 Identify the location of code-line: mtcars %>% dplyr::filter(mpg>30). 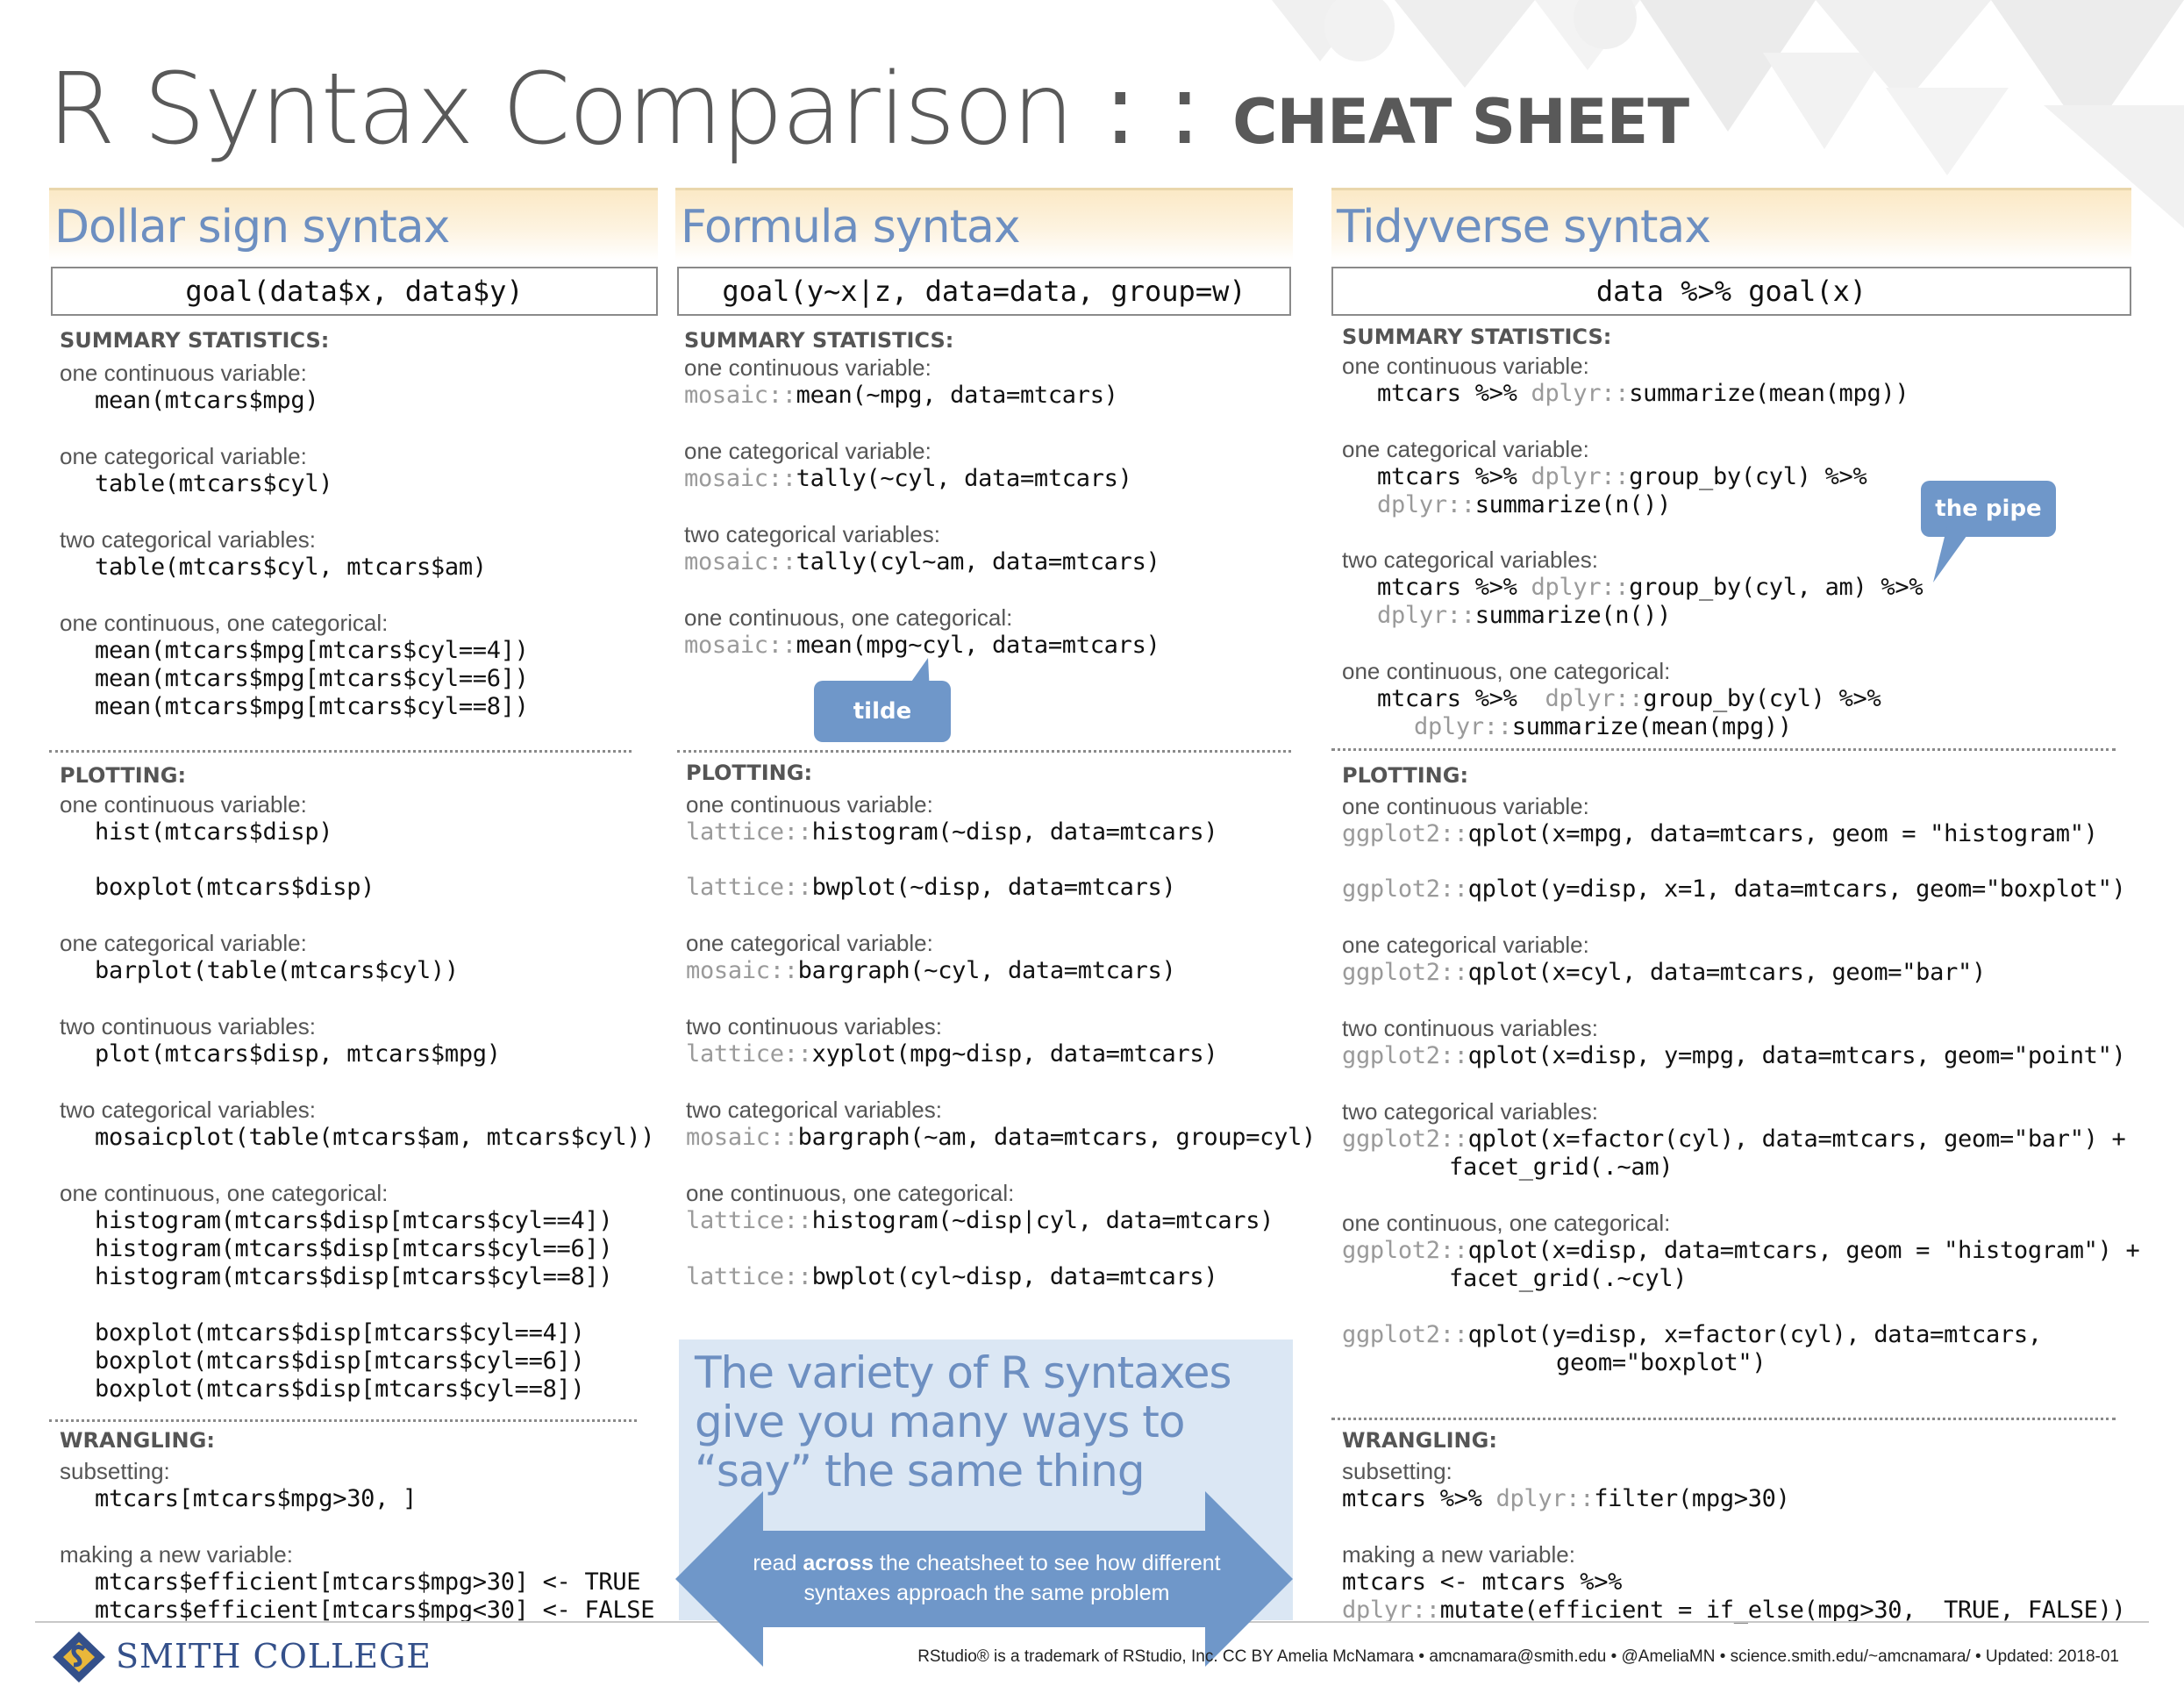
(1566, 1498).